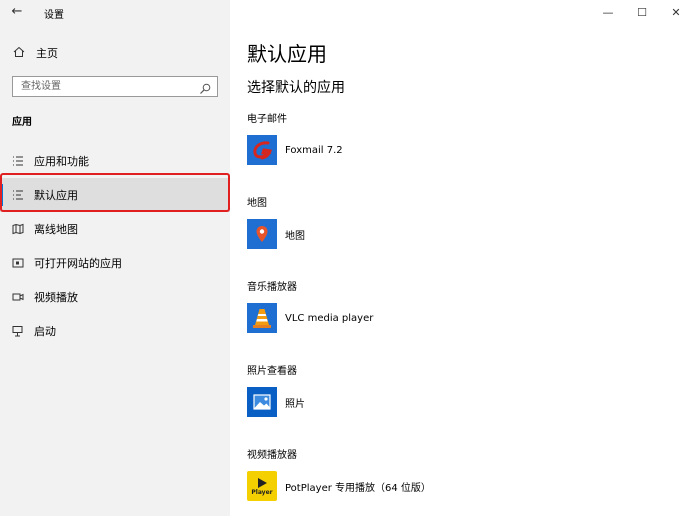 The height and width of the screenshot is (516, 693). What do you see at coordinates (262, 150) in the screenshot?
I see `foxmail-icon` at bounding box center [262, 150].